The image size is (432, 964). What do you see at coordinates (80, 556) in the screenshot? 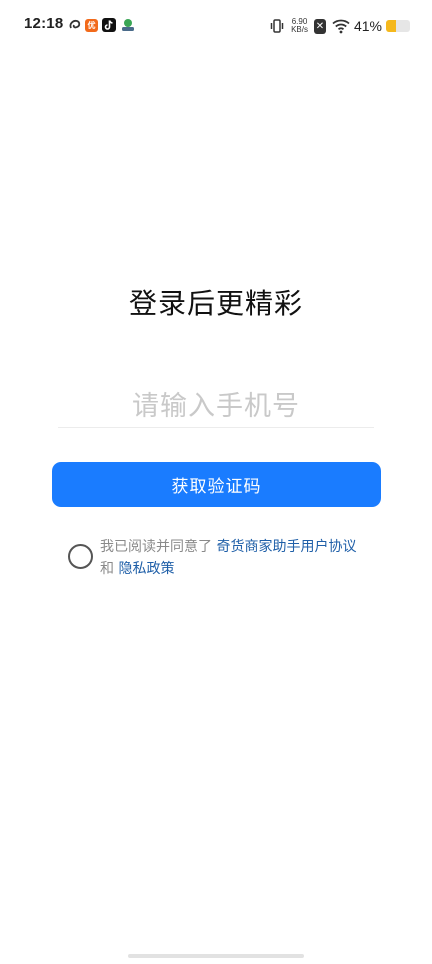
I see `agreement-checkbox` at bounding box center [80, 556].